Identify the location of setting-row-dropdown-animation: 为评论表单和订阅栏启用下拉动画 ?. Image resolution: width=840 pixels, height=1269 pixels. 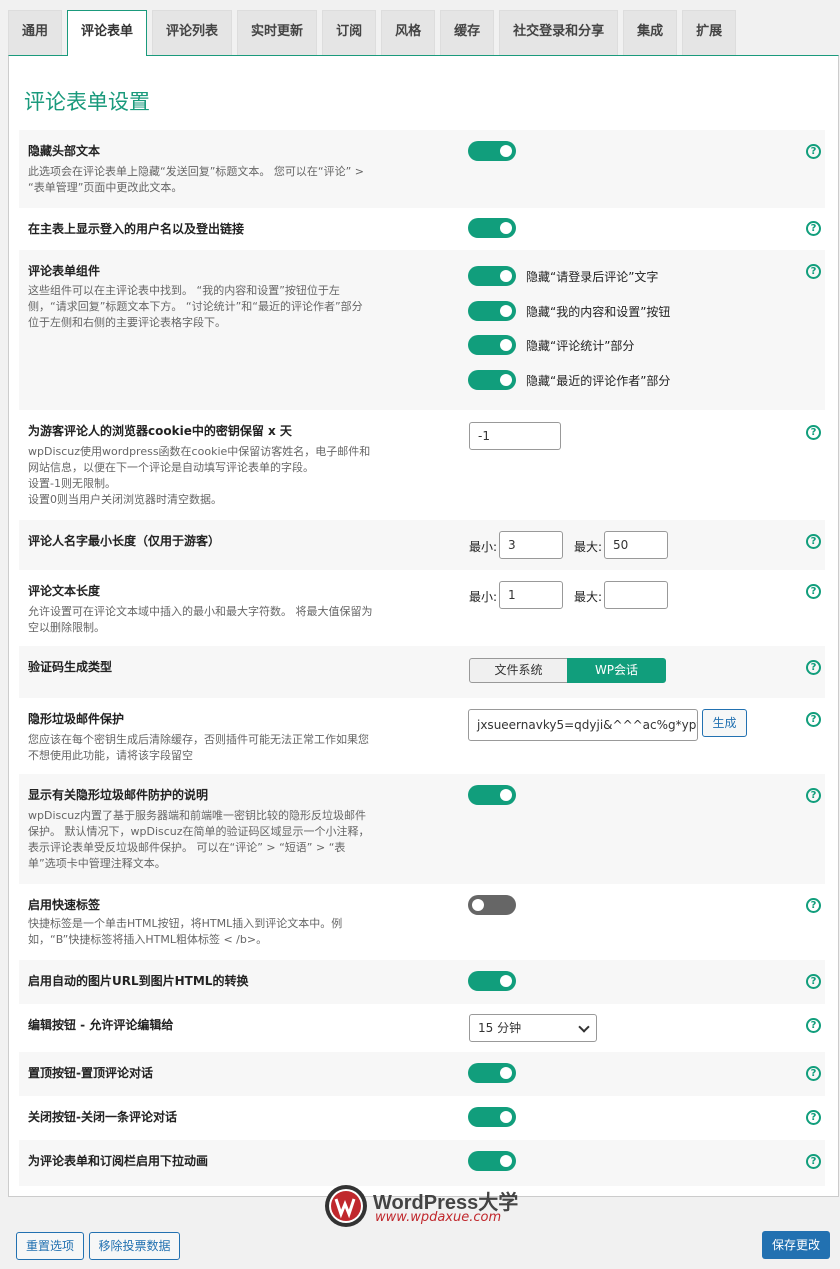
(422, 1163).